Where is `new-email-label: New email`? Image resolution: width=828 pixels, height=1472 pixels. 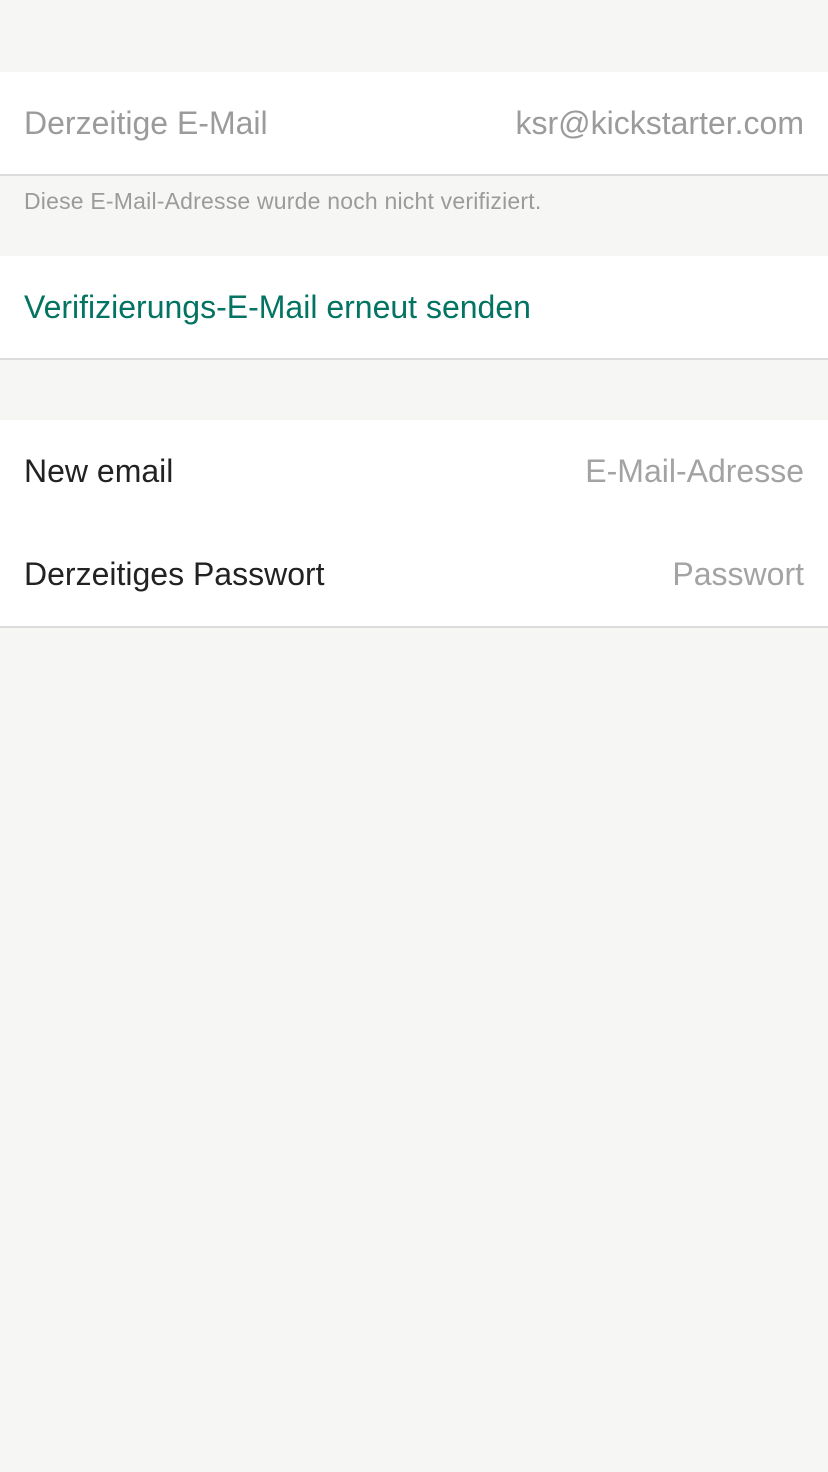
new-email-label: New email is located at coordinates (99, 471).